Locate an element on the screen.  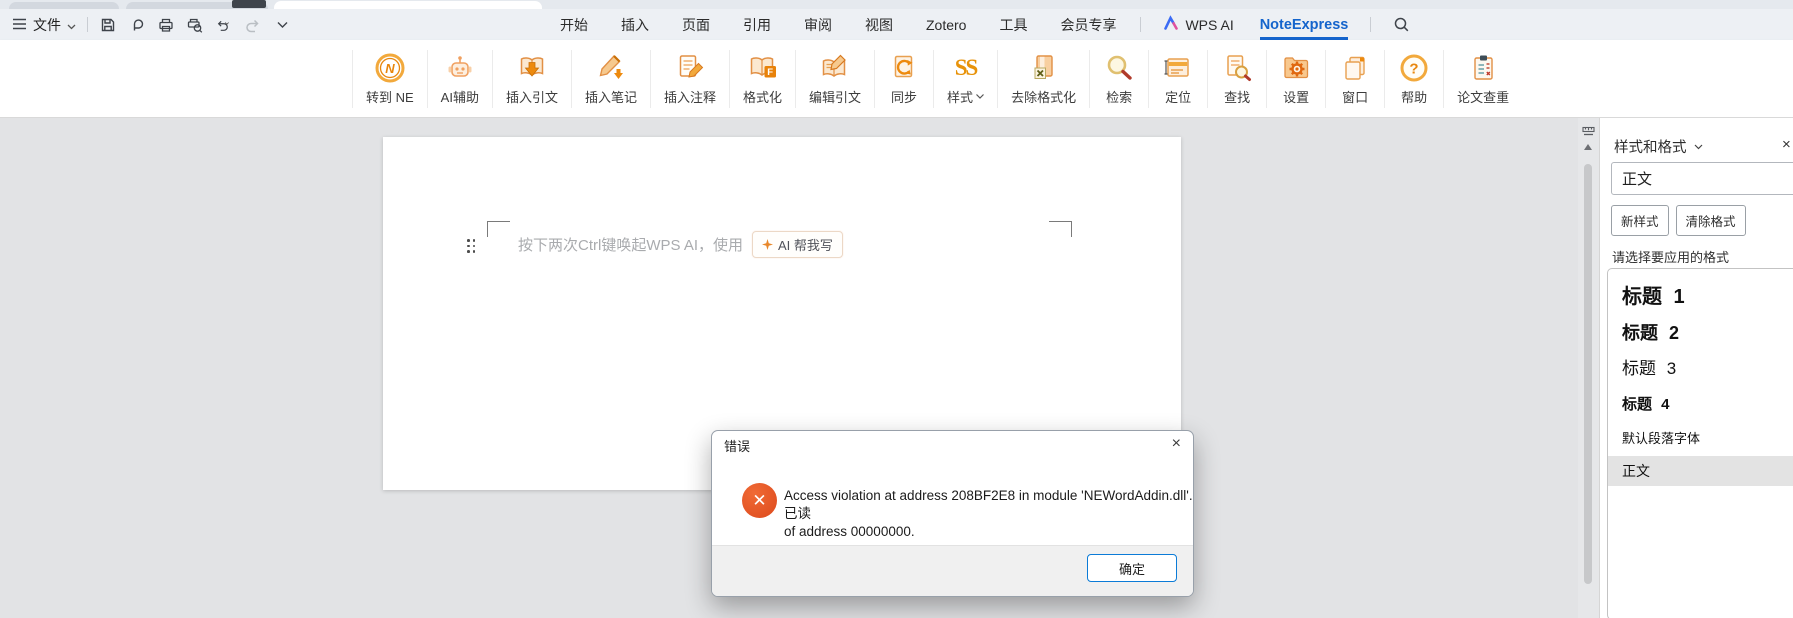
tab-references: 引用 is located at coordinates (757, 25).